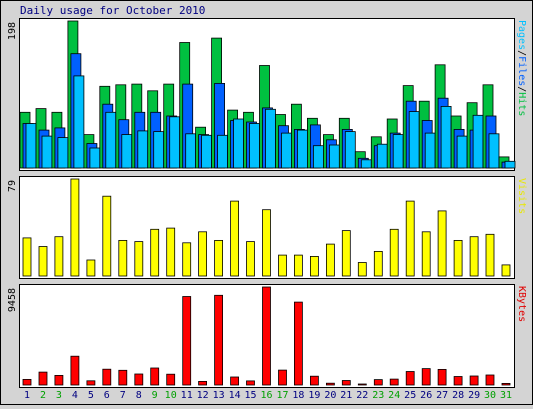 The image size is (533, 409). I want to click on legend-part: KBytes, so click(521, 304).